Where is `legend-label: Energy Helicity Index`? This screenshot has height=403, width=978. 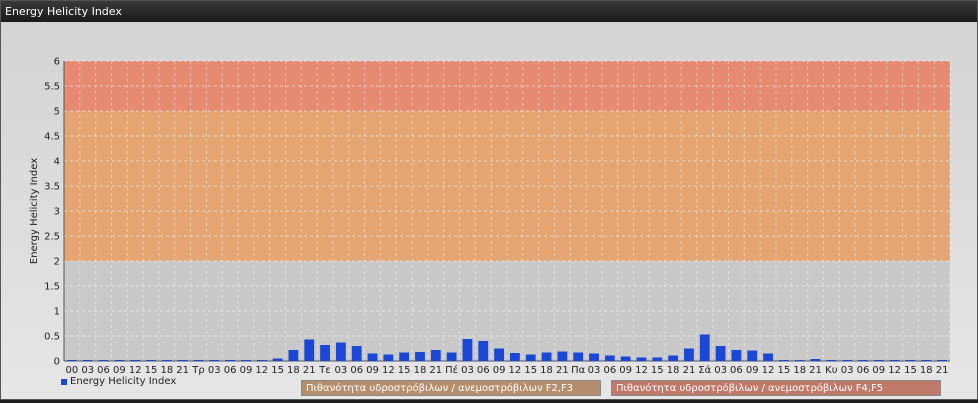 legend-label: Energy Helicity Index is located at coordinates (123, 381).